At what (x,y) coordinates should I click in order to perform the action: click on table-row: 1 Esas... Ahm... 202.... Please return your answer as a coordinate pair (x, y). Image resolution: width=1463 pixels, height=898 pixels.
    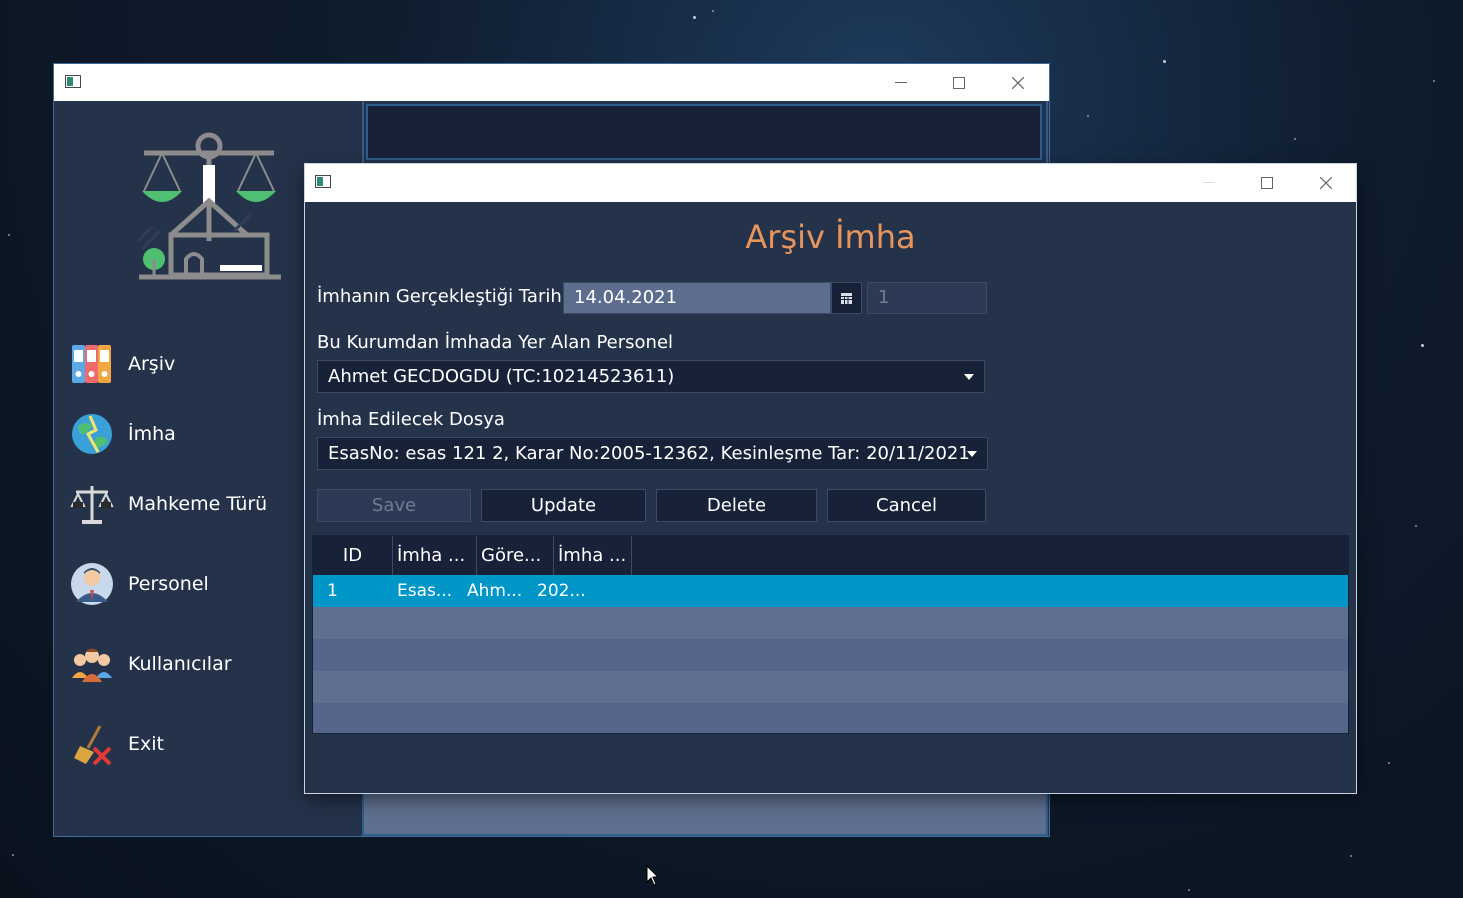
    Looking at the image, I should click on (830, 591).